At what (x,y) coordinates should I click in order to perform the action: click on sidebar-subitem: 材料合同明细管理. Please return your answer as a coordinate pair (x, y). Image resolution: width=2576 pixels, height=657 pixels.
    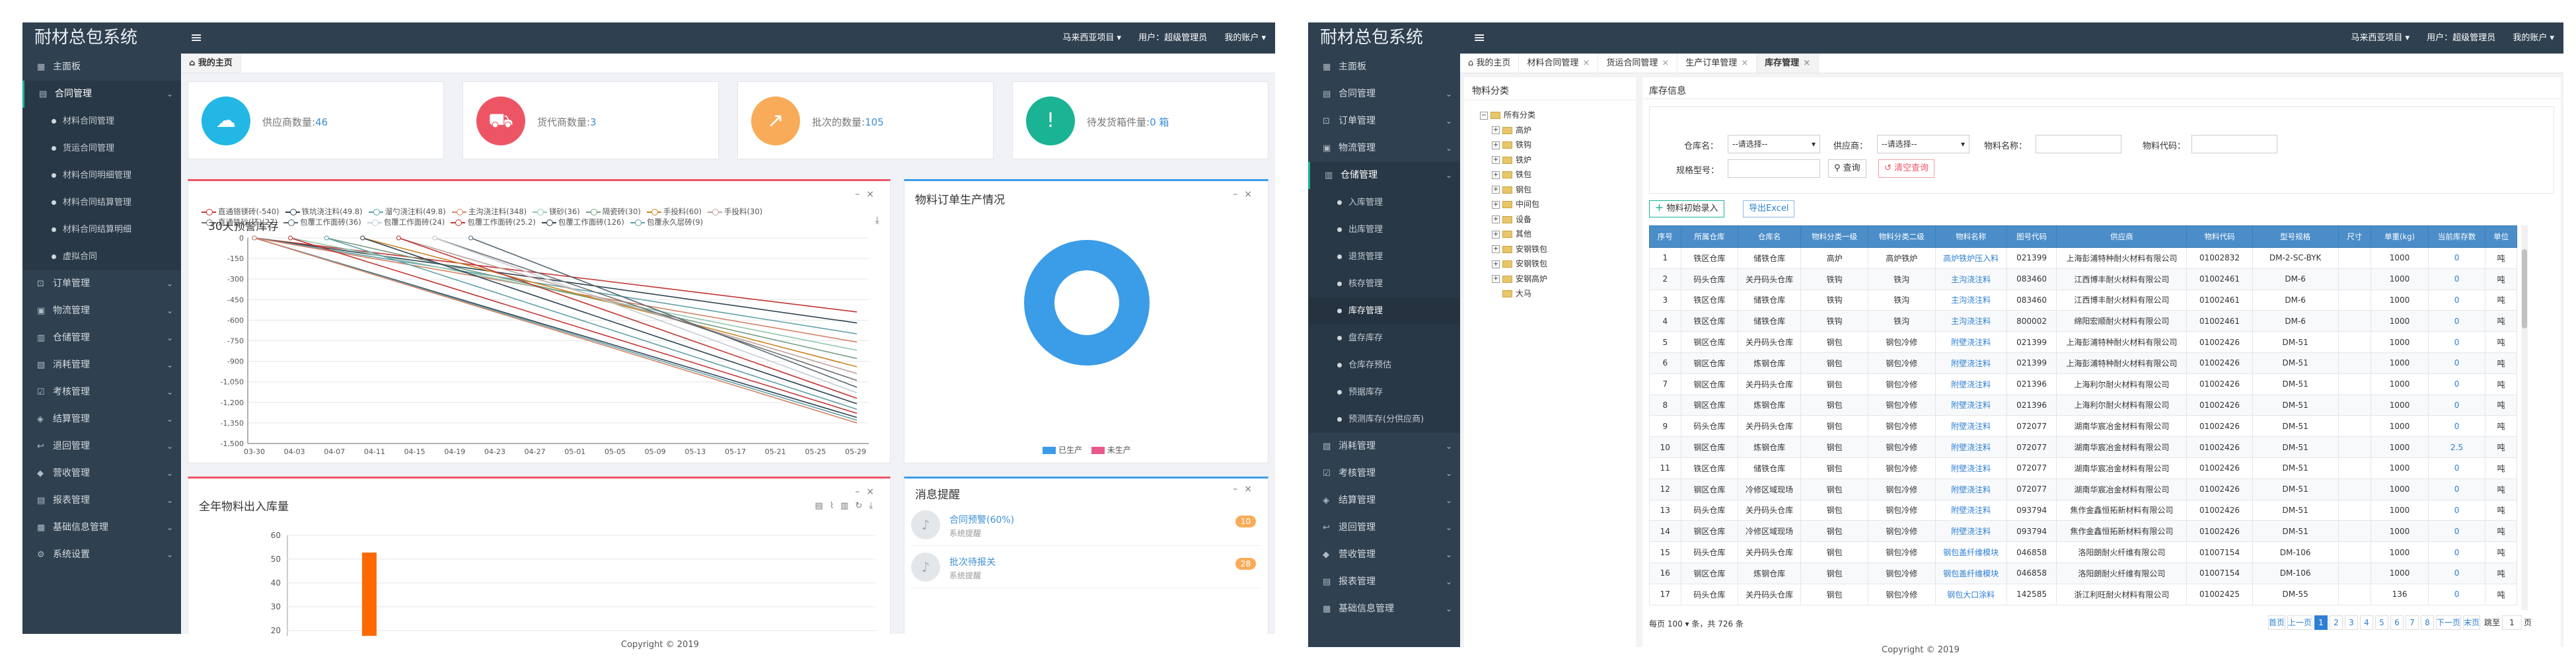
    Looking at the image, I should click on (101, 175).